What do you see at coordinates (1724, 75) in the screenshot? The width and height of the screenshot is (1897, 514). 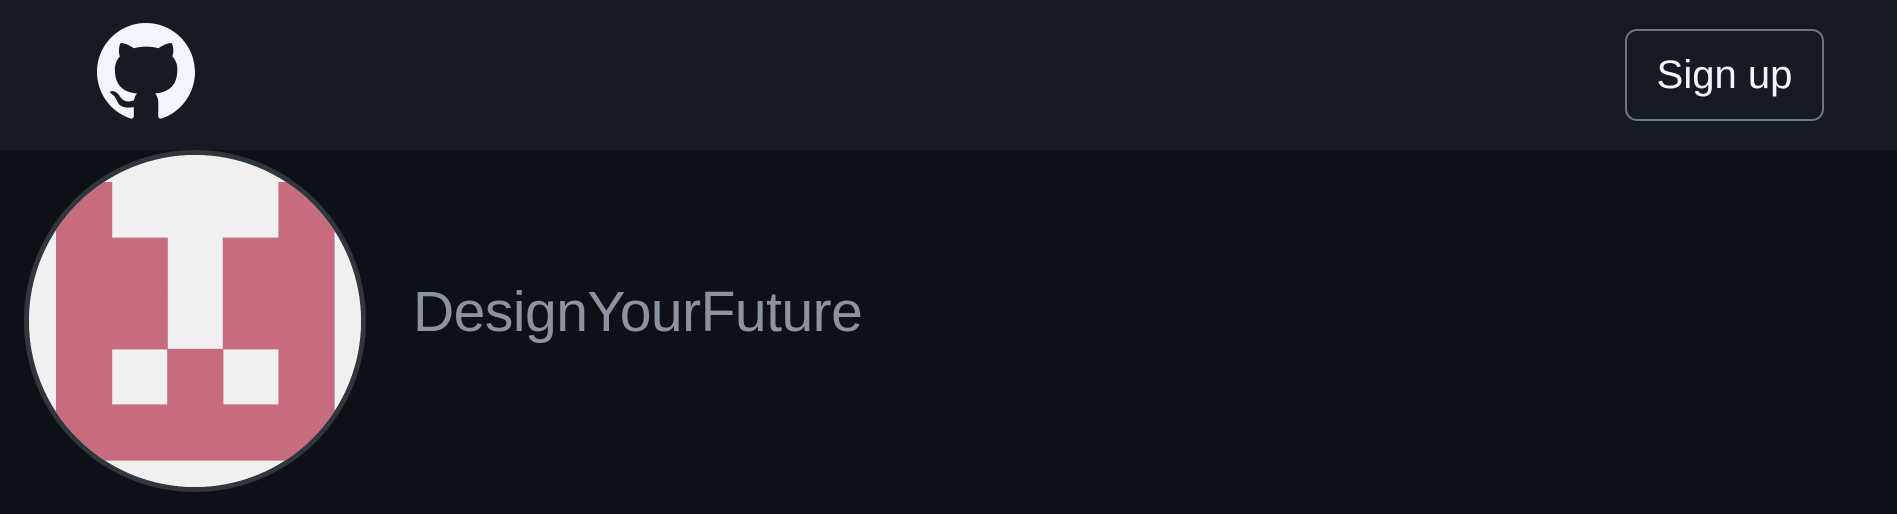 I see `sign-up-button: Sign up` at bounding box center [1724, 75].